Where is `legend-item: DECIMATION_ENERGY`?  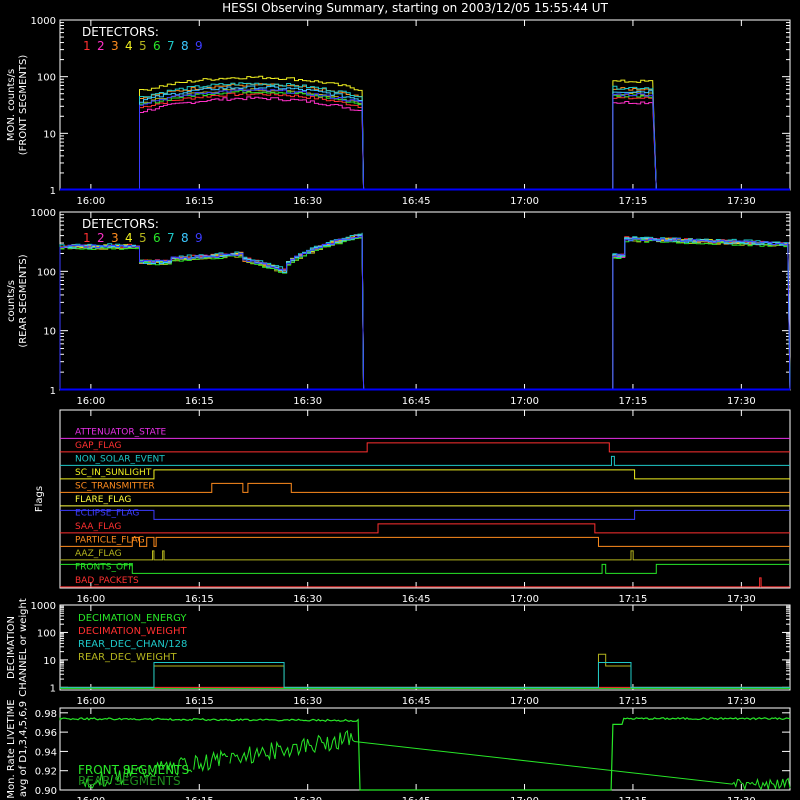
legend-item: DECIMATION_ENERGY is located at coordinates (132, 618).